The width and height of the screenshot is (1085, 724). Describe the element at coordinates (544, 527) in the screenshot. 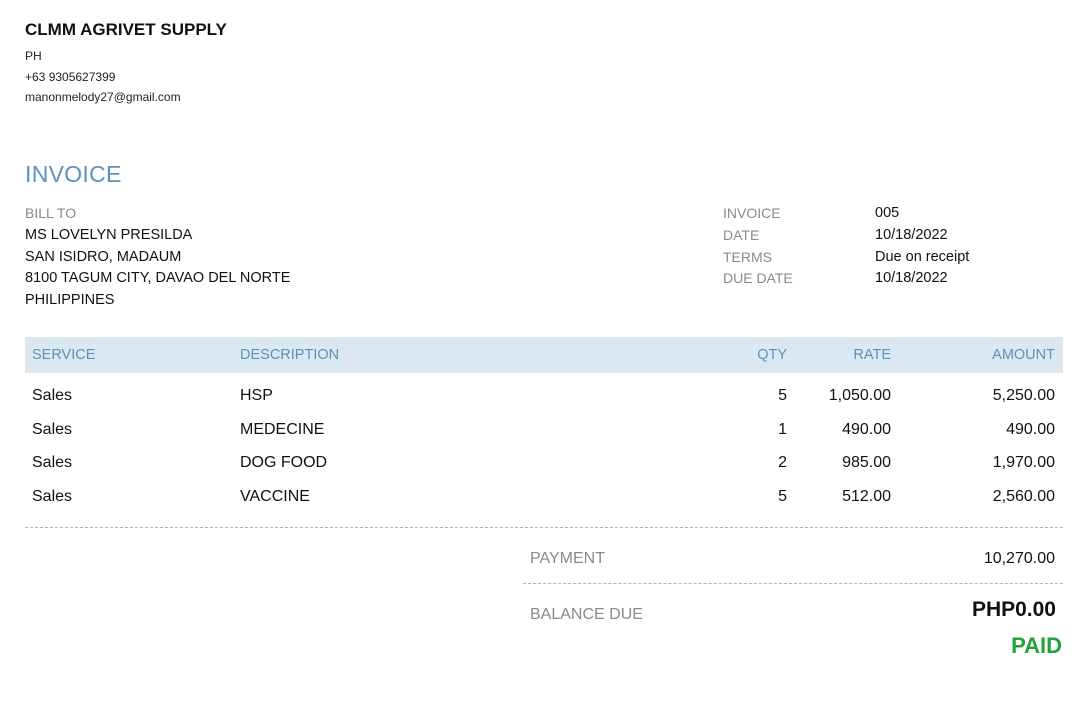

I see `table-divider` at that location.